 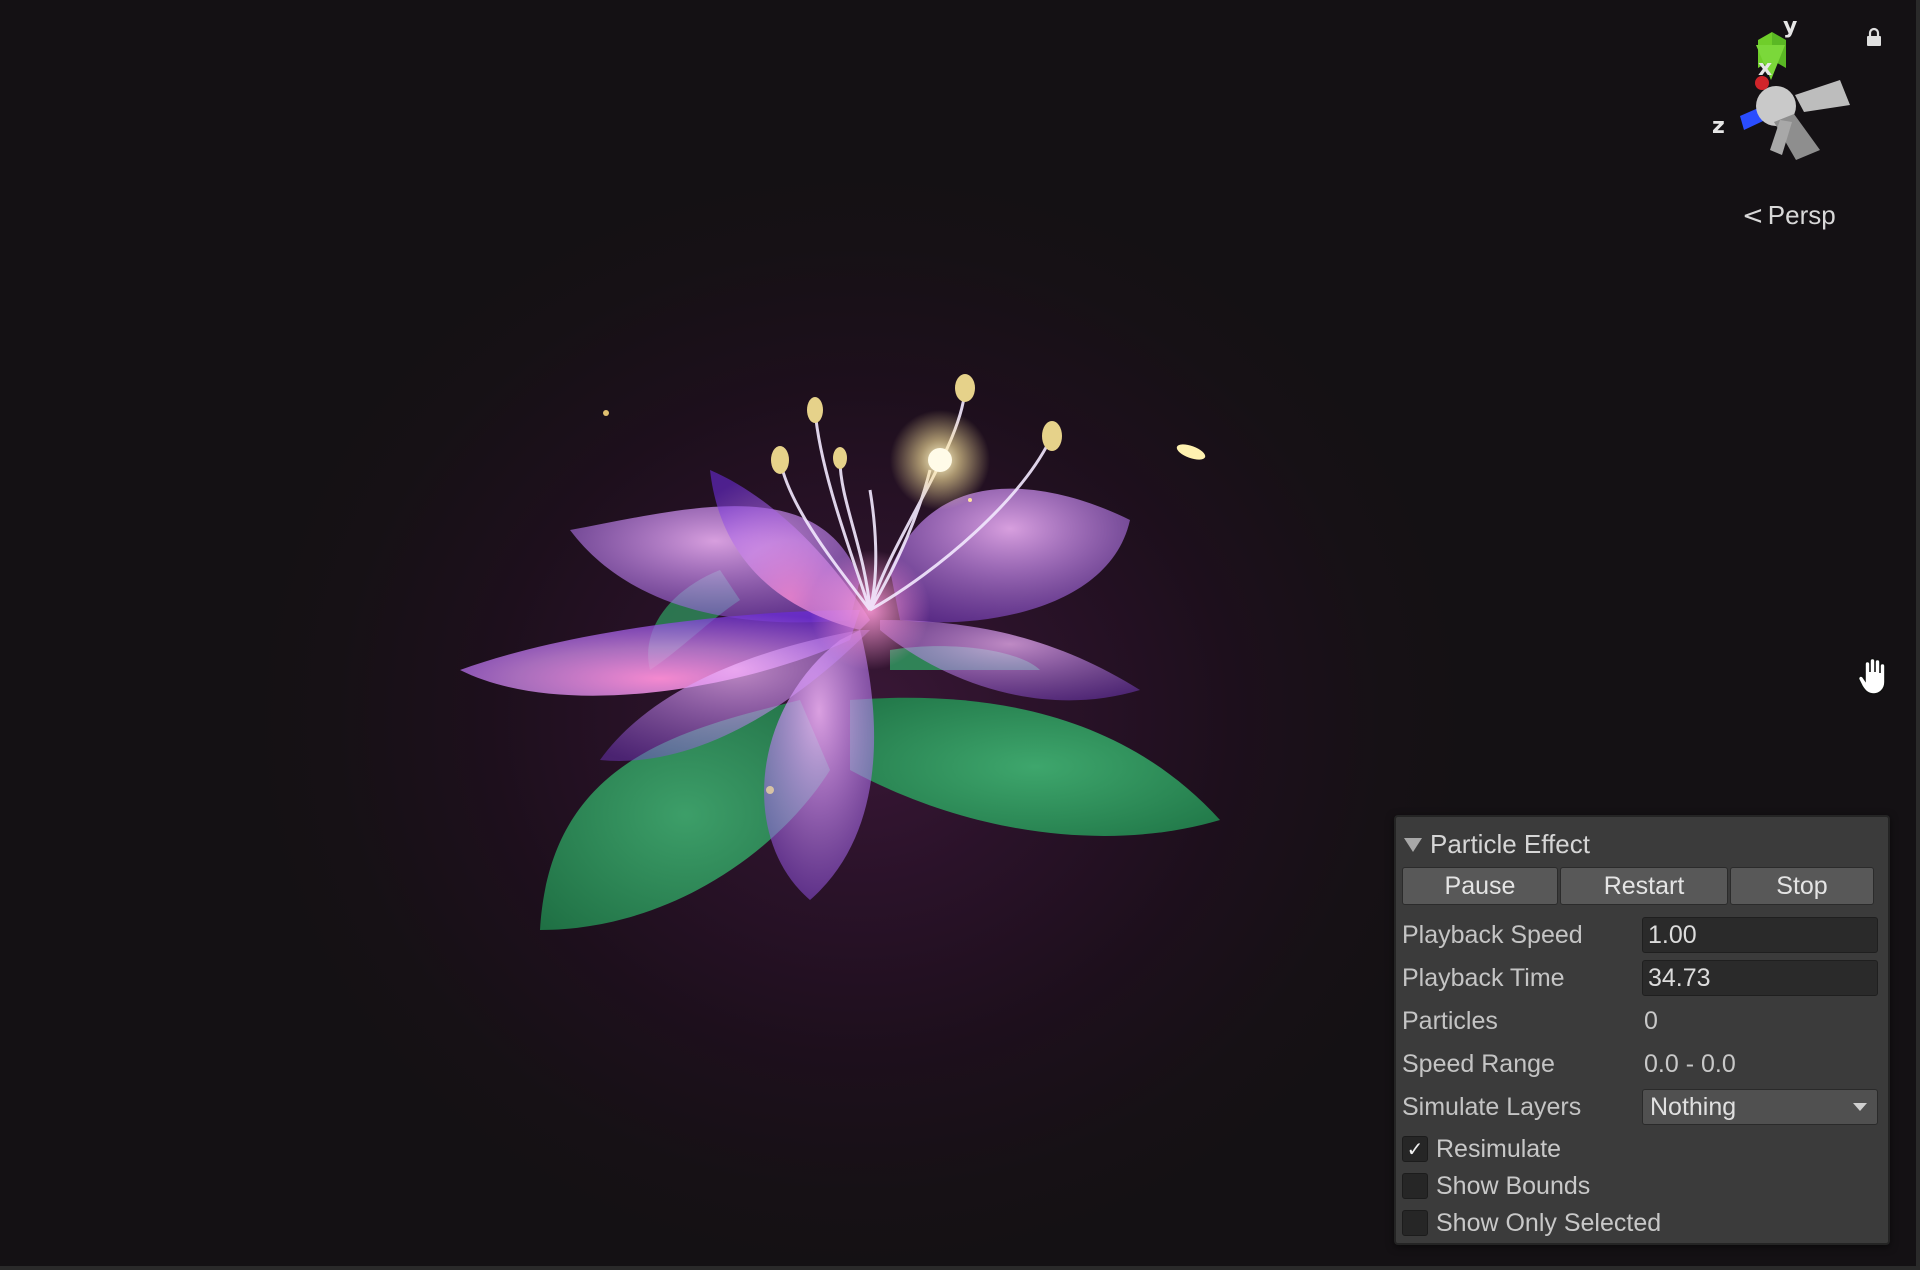 I want to click on playback-time-row: Playback Time 34.73, so click(x=1640, y=978).